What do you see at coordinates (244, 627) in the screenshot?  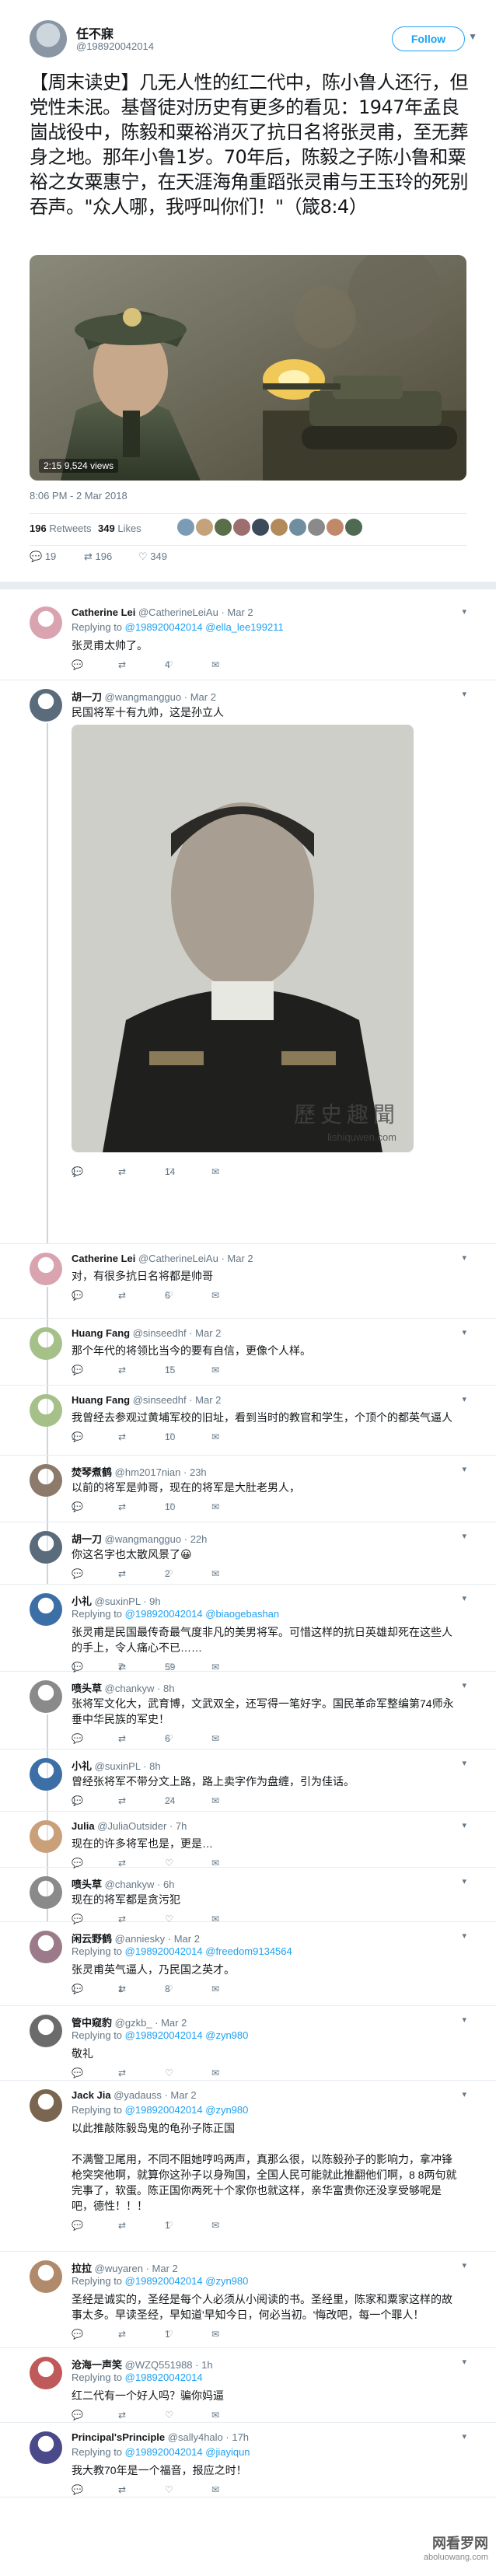 I see `mention-link: @ella_lee199211` at bounding box center [244, 627].